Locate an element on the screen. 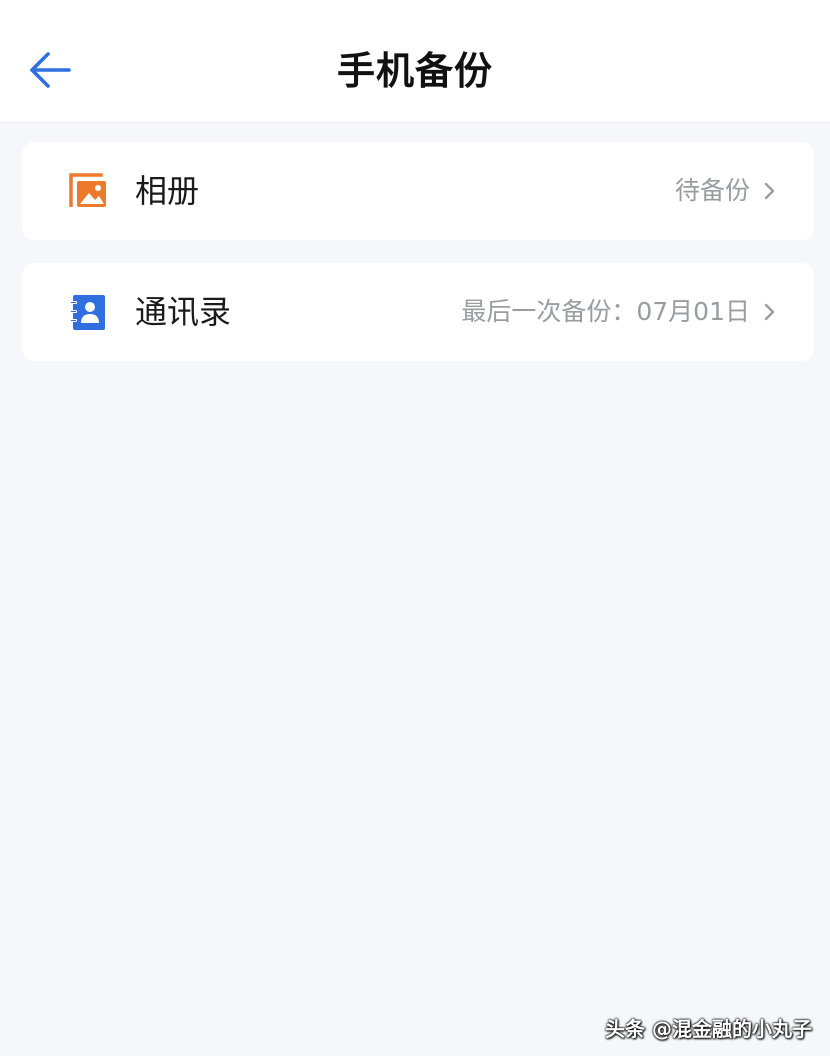 The width and height of the screenshot is (830, 1056). contacts-backup-row: 通讯录 最后一次备份：07月01日 is located at coordinates (418, 312).